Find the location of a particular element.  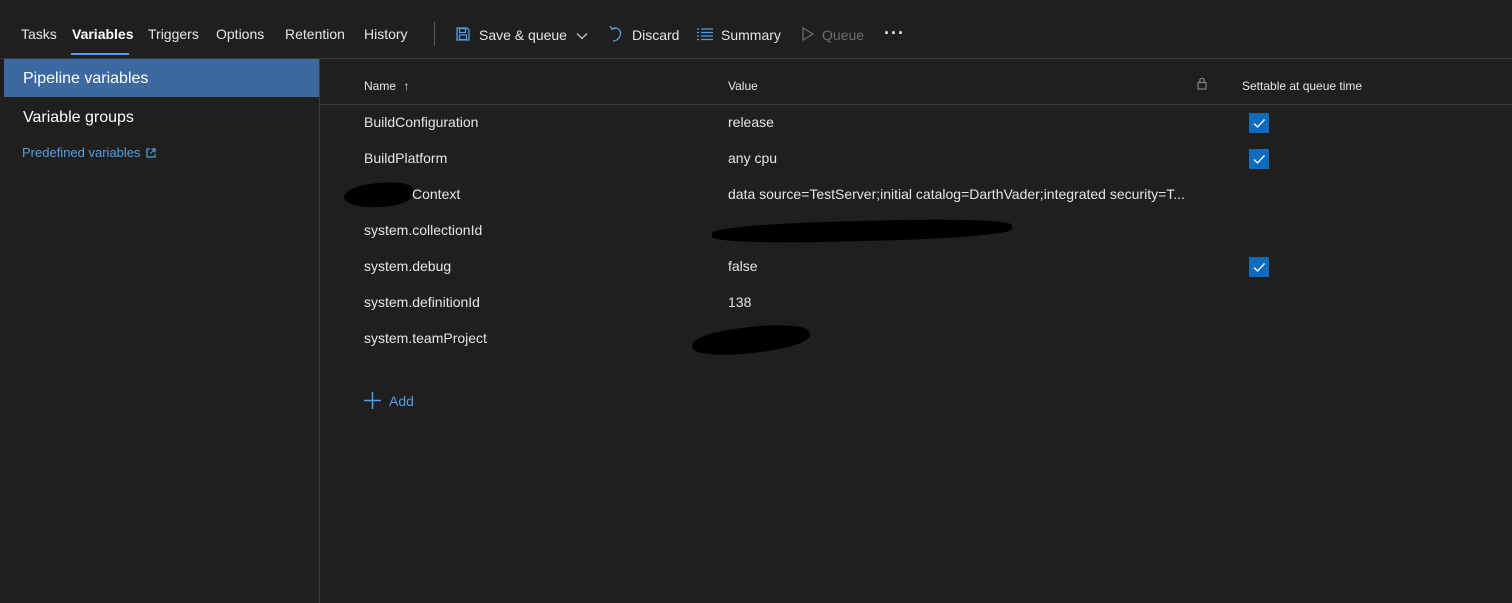

summary-button: Summary is located at coordinates (739, 35).